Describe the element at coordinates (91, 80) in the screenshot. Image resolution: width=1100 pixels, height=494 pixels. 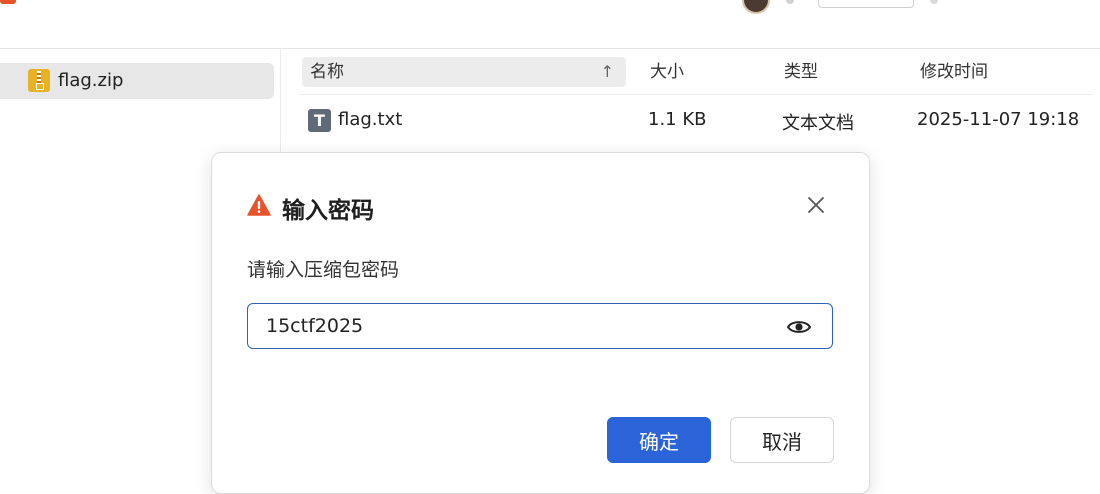
I see `sidebar-item-label: flag.zip` at that location.